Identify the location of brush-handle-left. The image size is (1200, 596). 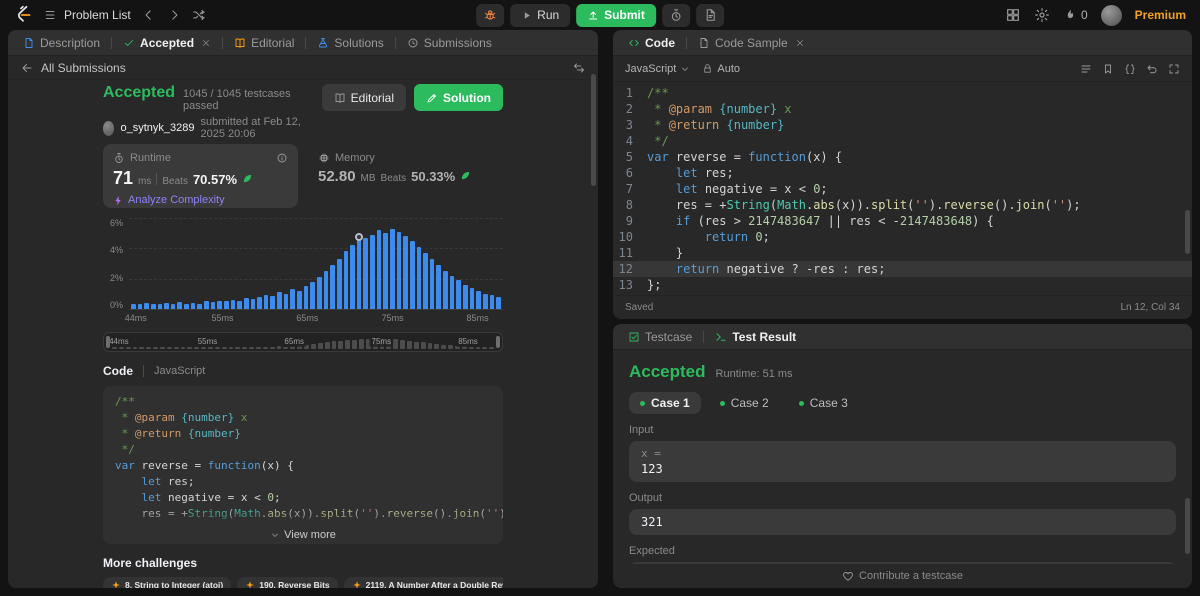
(108, 342).